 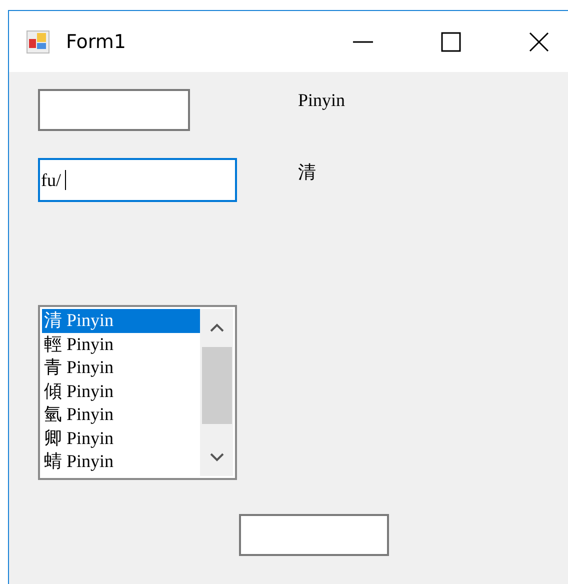 What do you see at coordinates (65, 180) in the screenshot?
I see `text-cursor-icon` at bounding box center [65, 180].